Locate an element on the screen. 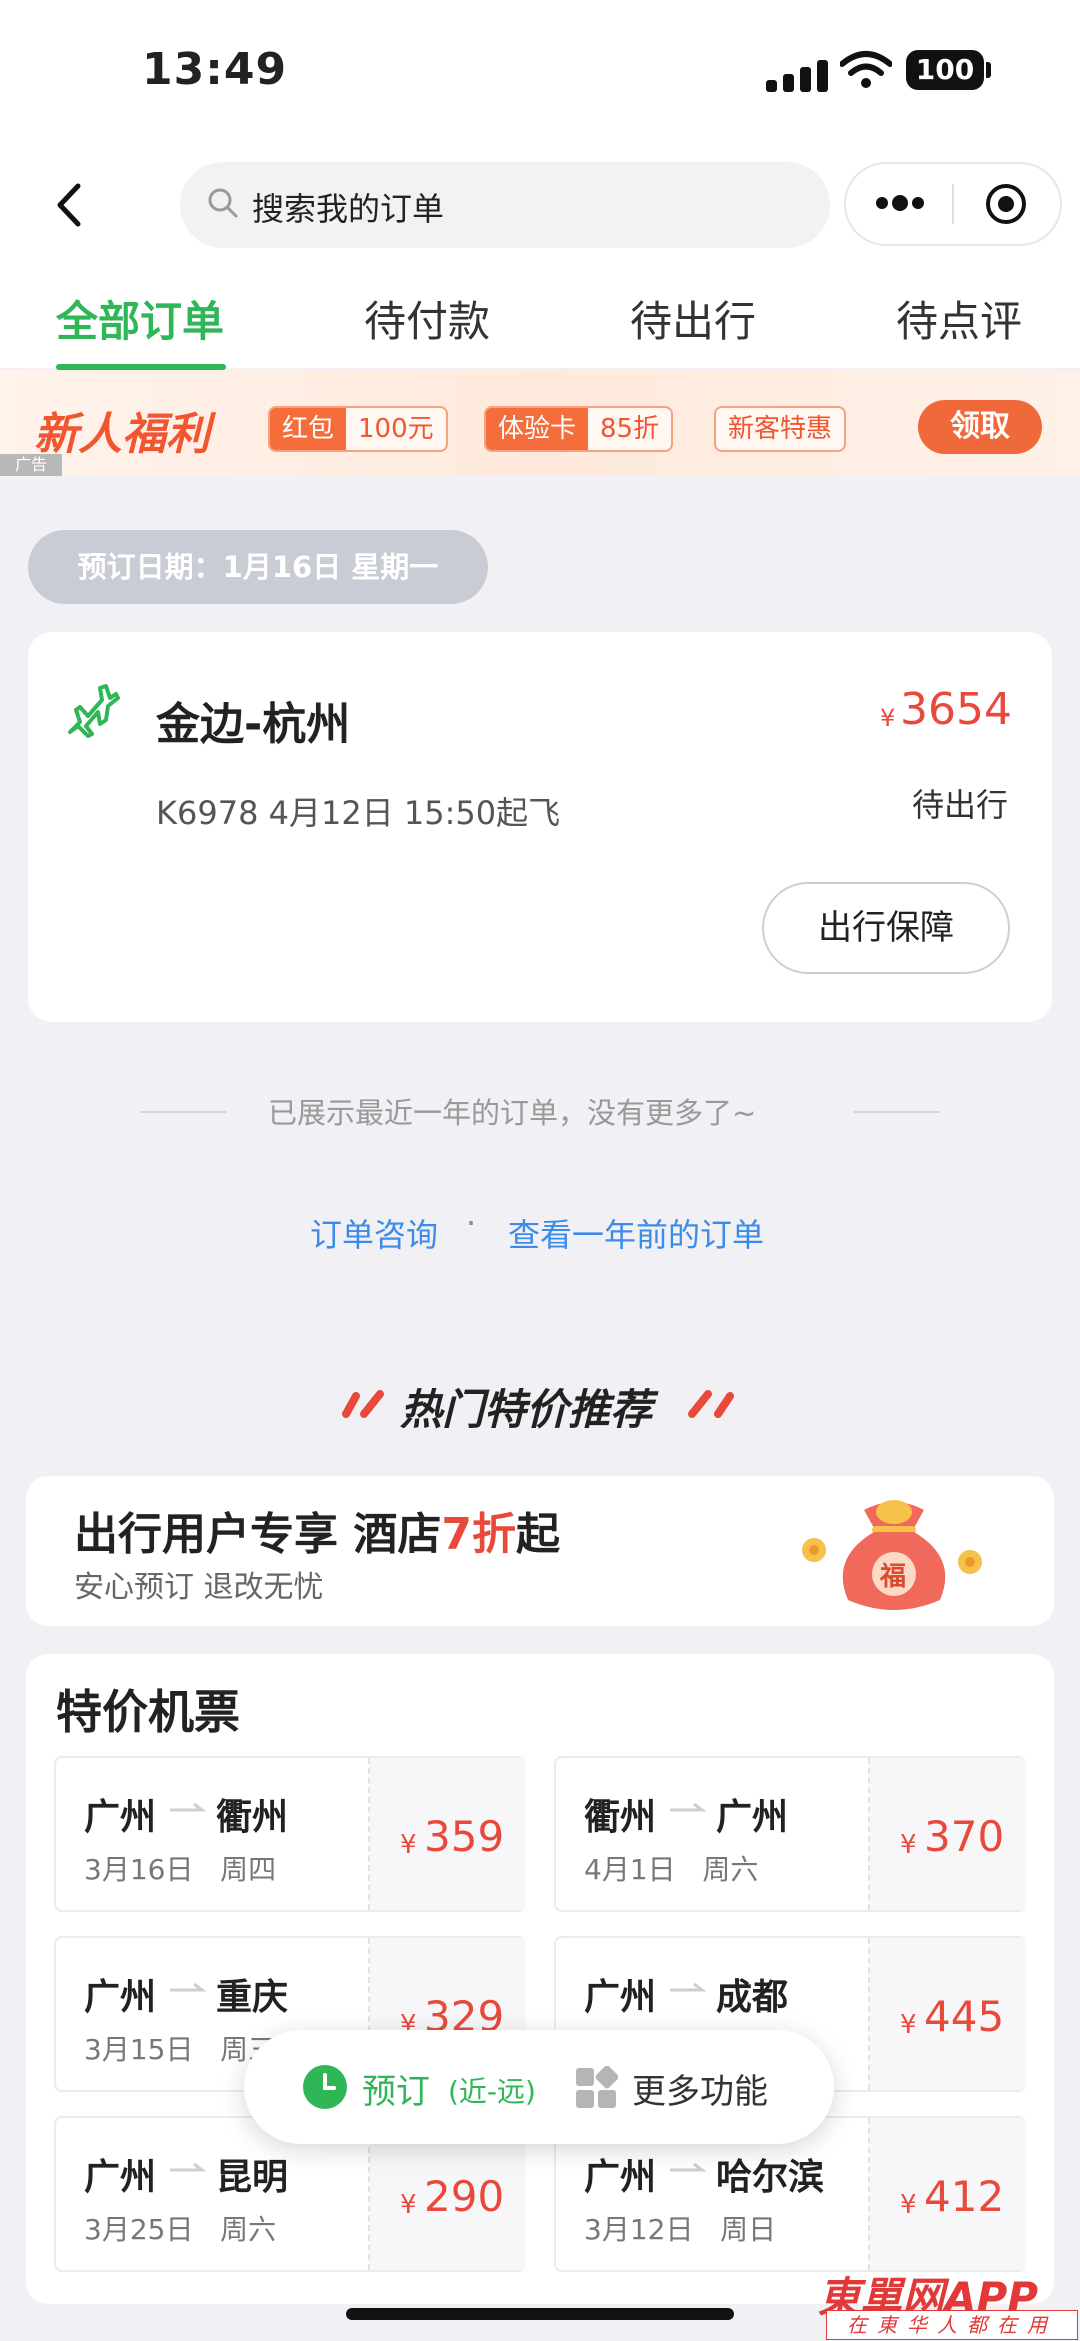  chevron-left-icon is located at coordinates (71, 205).